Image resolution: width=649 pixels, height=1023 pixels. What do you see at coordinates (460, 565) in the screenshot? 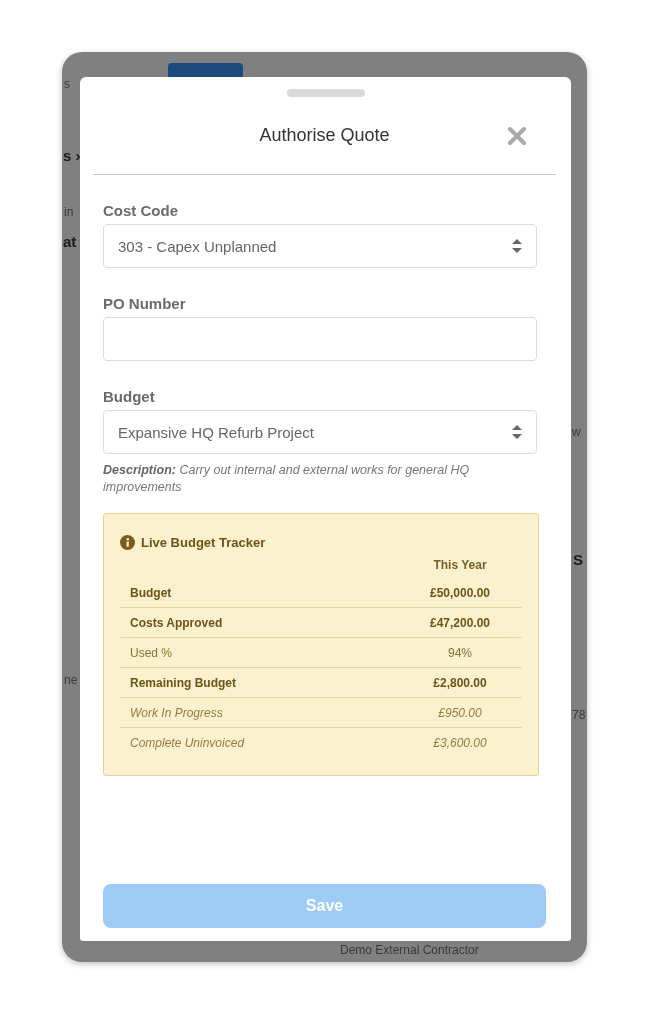
I see `column-header: This Year` at bounding box center [460, 565].